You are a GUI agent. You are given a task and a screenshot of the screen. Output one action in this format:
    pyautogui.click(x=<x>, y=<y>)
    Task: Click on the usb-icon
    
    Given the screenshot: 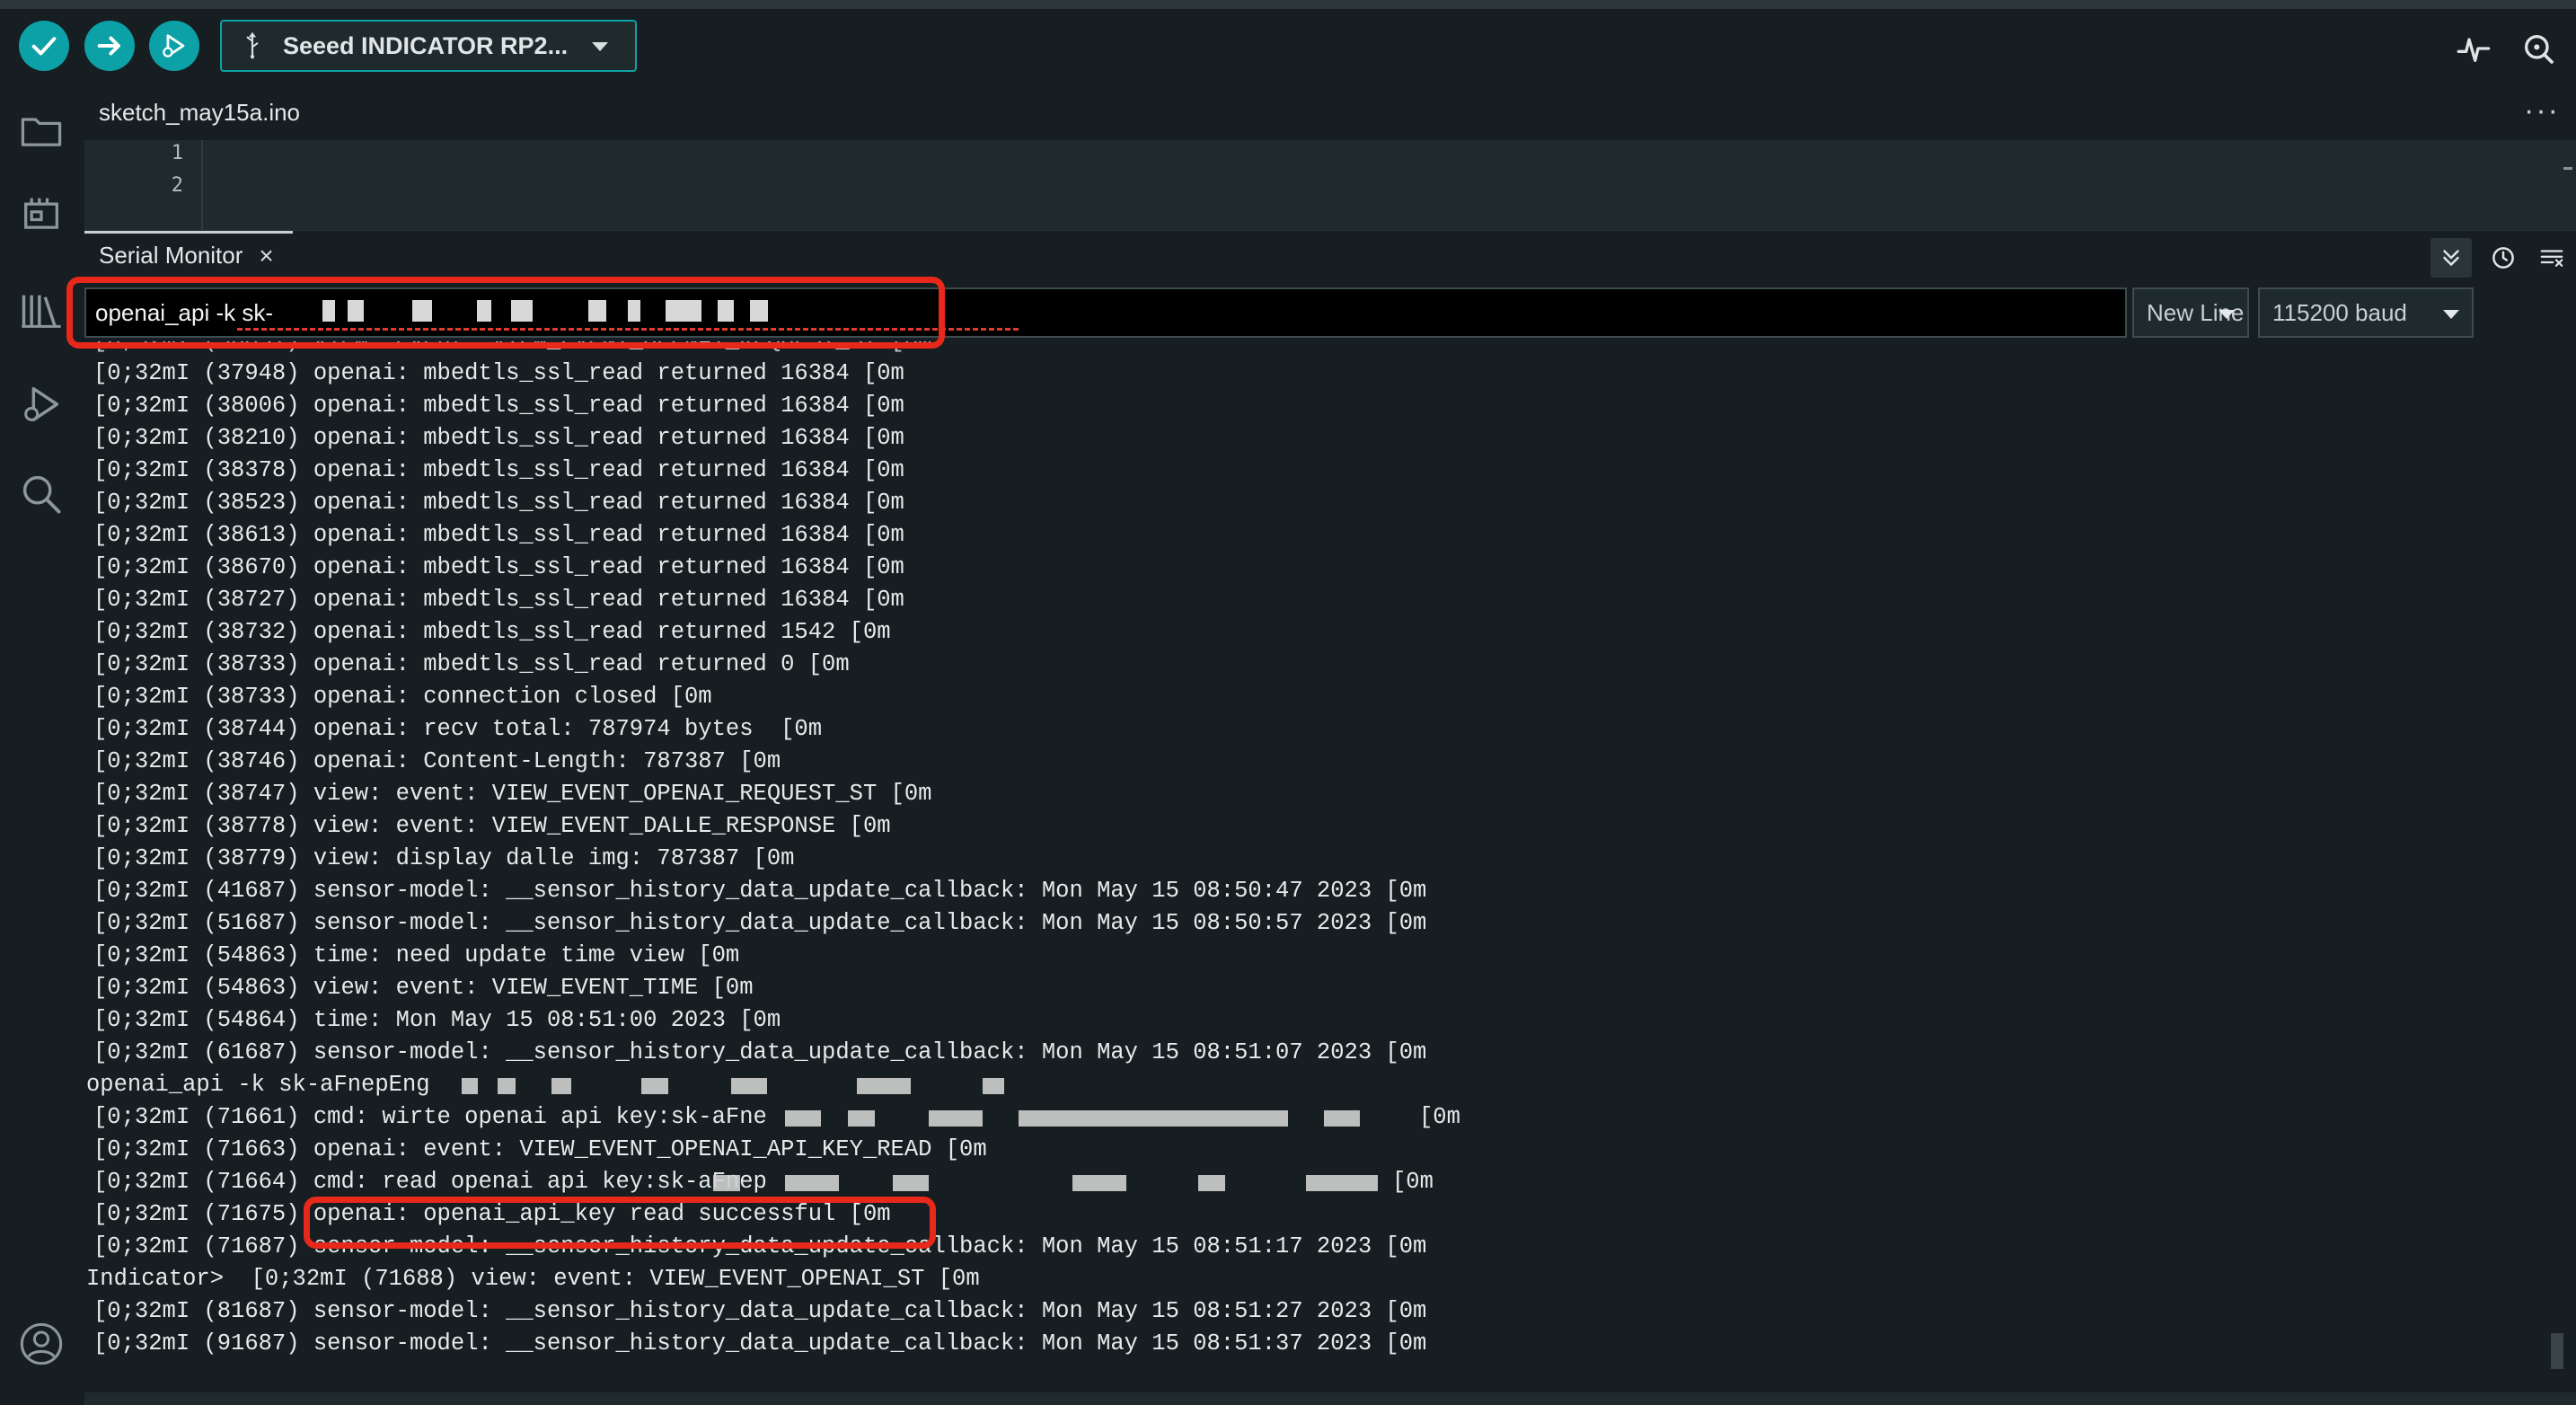 What is the action you would take?
    pyautogui.click(x=252, y=45)
    